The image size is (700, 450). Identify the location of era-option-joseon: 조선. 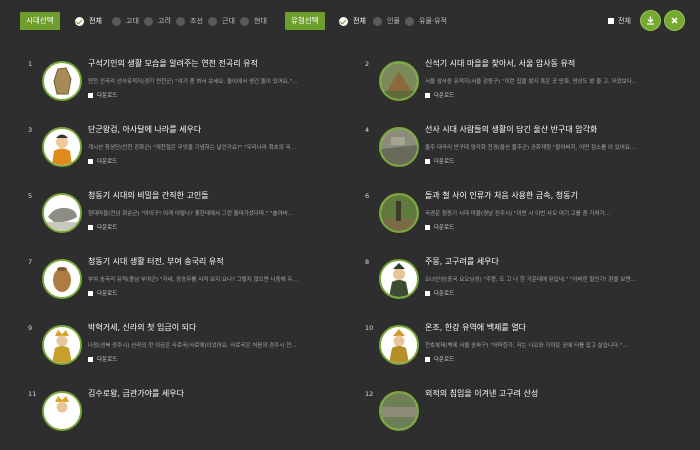
(189, 21).